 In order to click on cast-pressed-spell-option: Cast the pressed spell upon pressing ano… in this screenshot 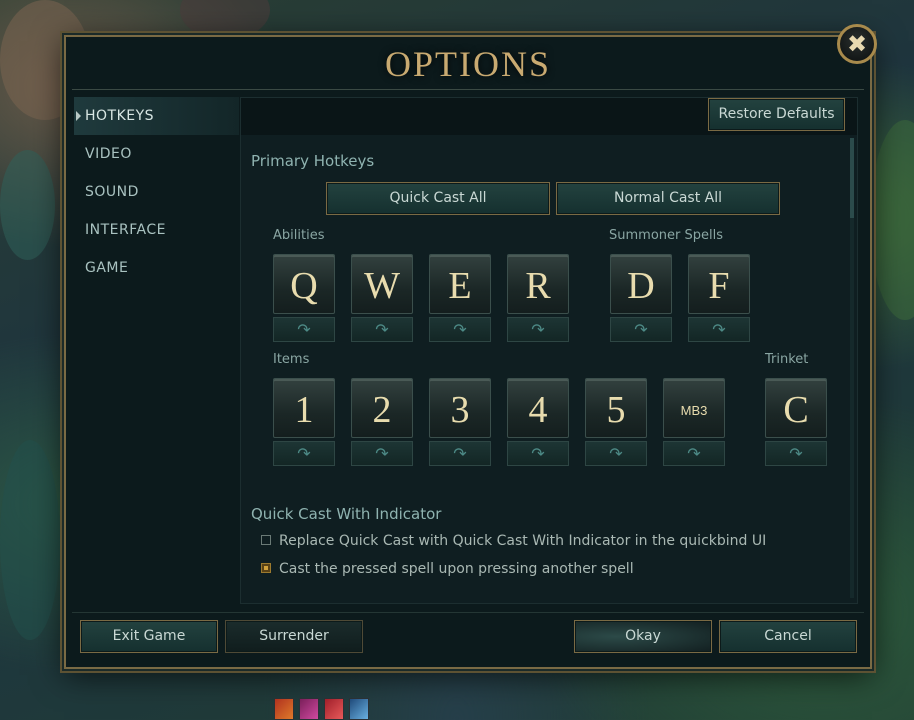, I will do `click(447, 569)`.